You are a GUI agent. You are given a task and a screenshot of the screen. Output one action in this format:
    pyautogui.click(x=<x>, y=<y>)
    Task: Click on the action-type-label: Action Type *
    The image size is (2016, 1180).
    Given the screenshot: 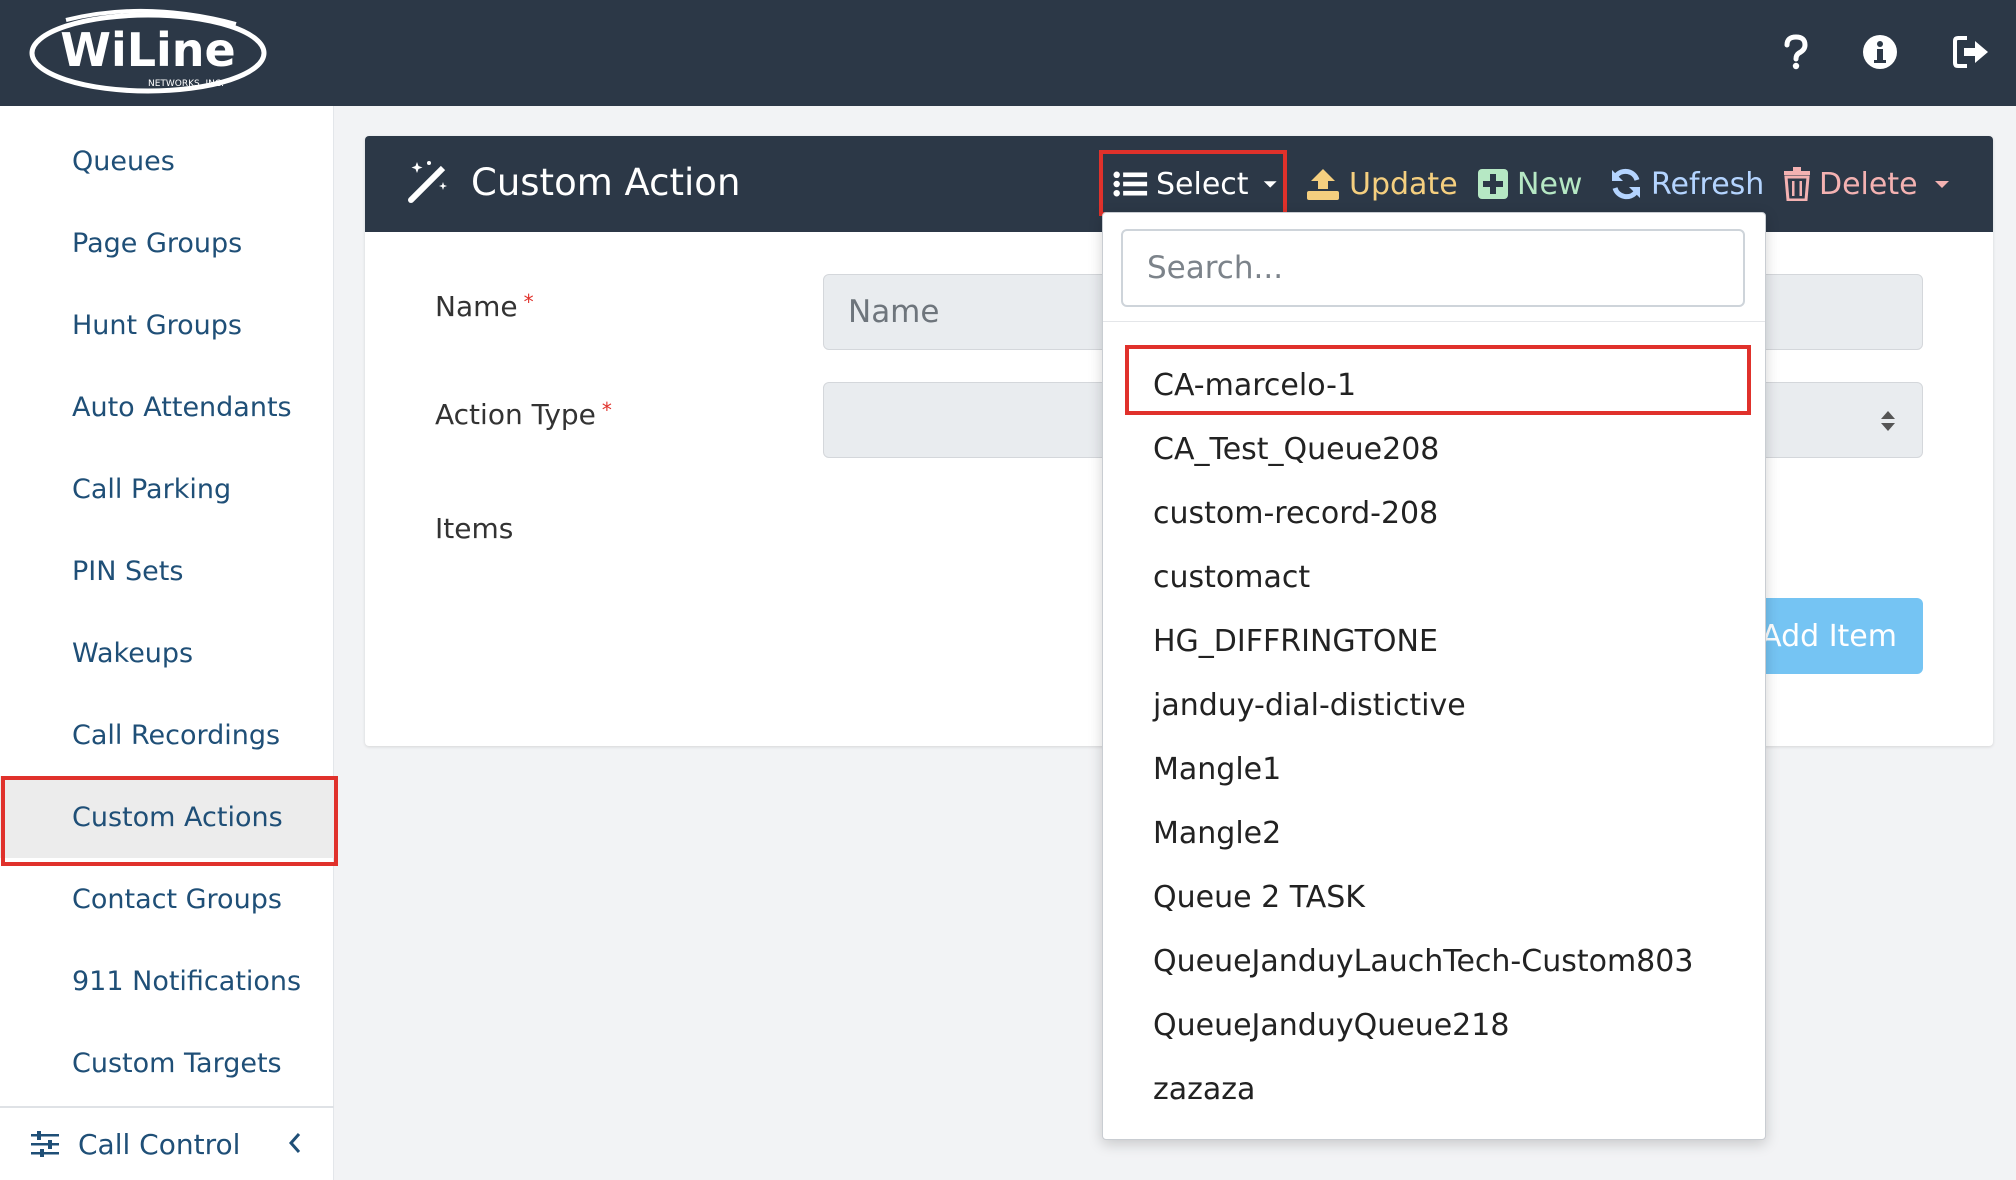 What is the action you would take?
    pyautogui.click(x=523, y=414)
    